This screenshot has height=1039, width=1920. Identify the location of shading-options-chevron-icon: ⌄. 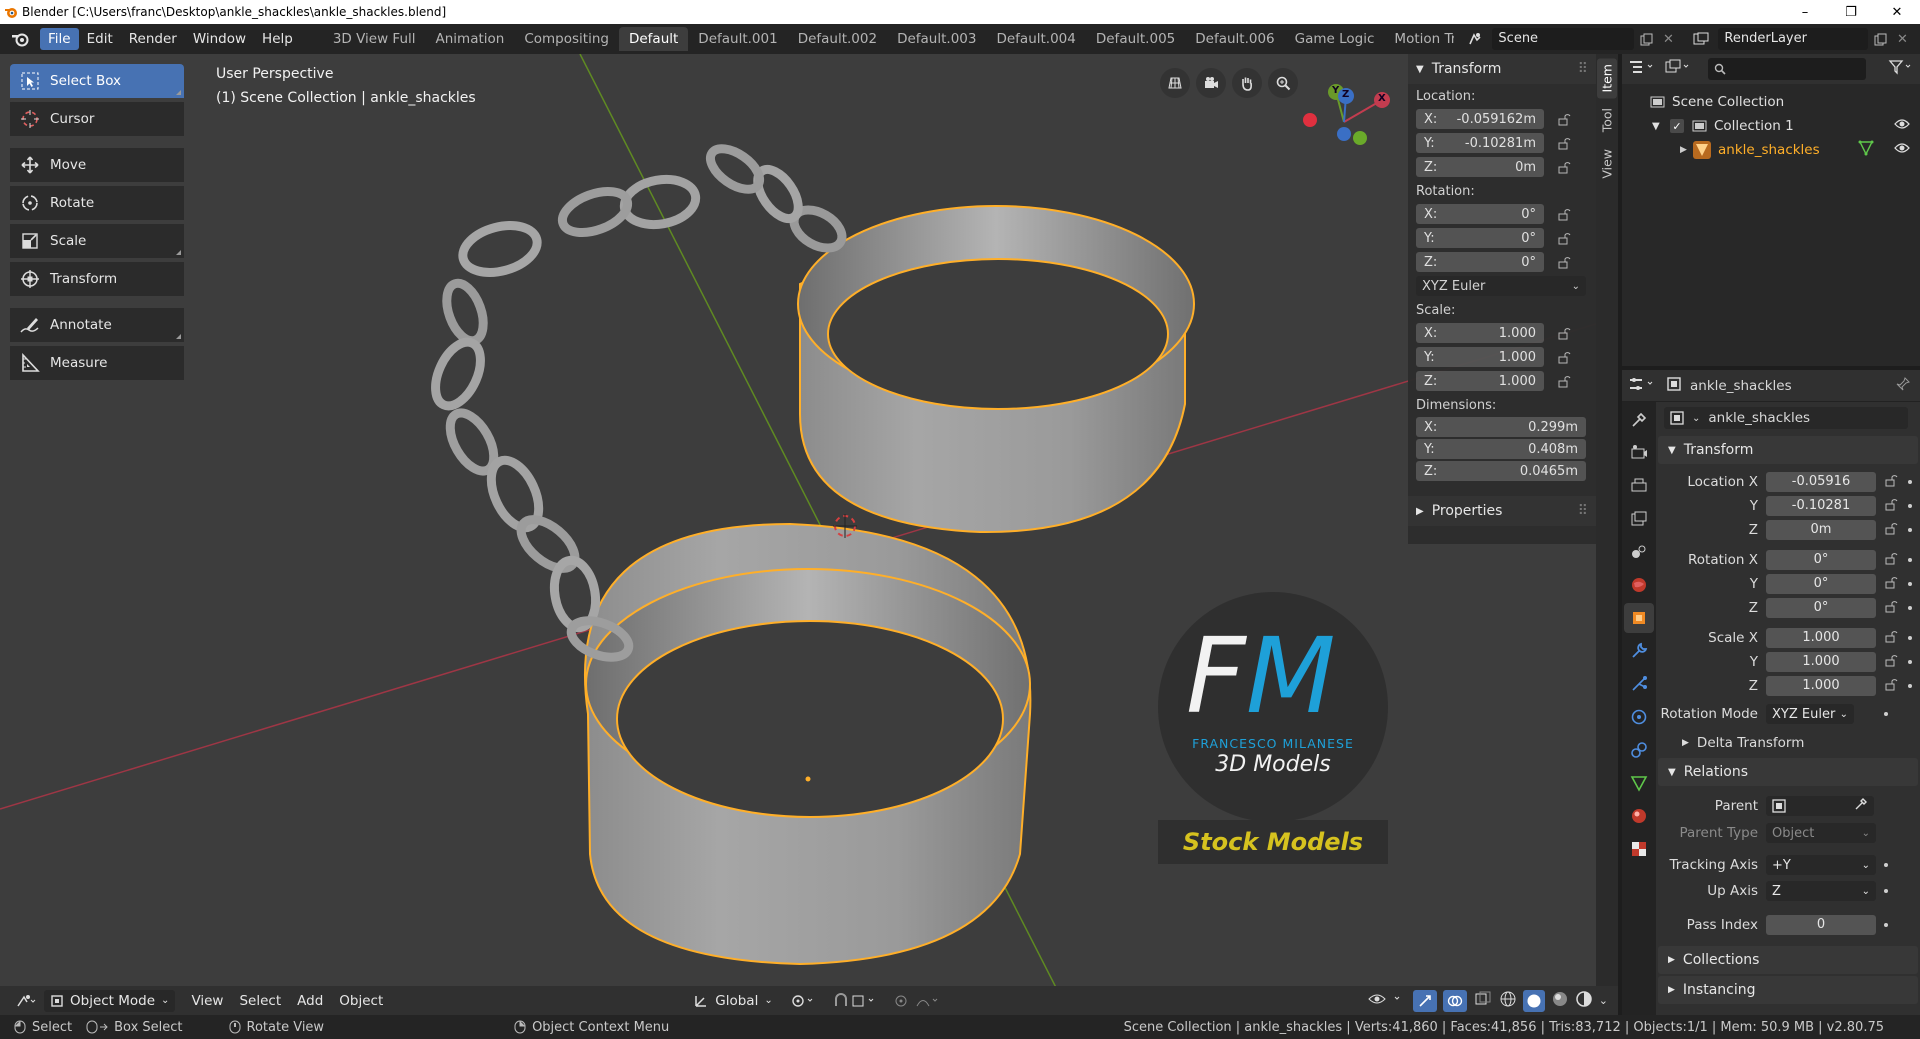
(1603, 1000).